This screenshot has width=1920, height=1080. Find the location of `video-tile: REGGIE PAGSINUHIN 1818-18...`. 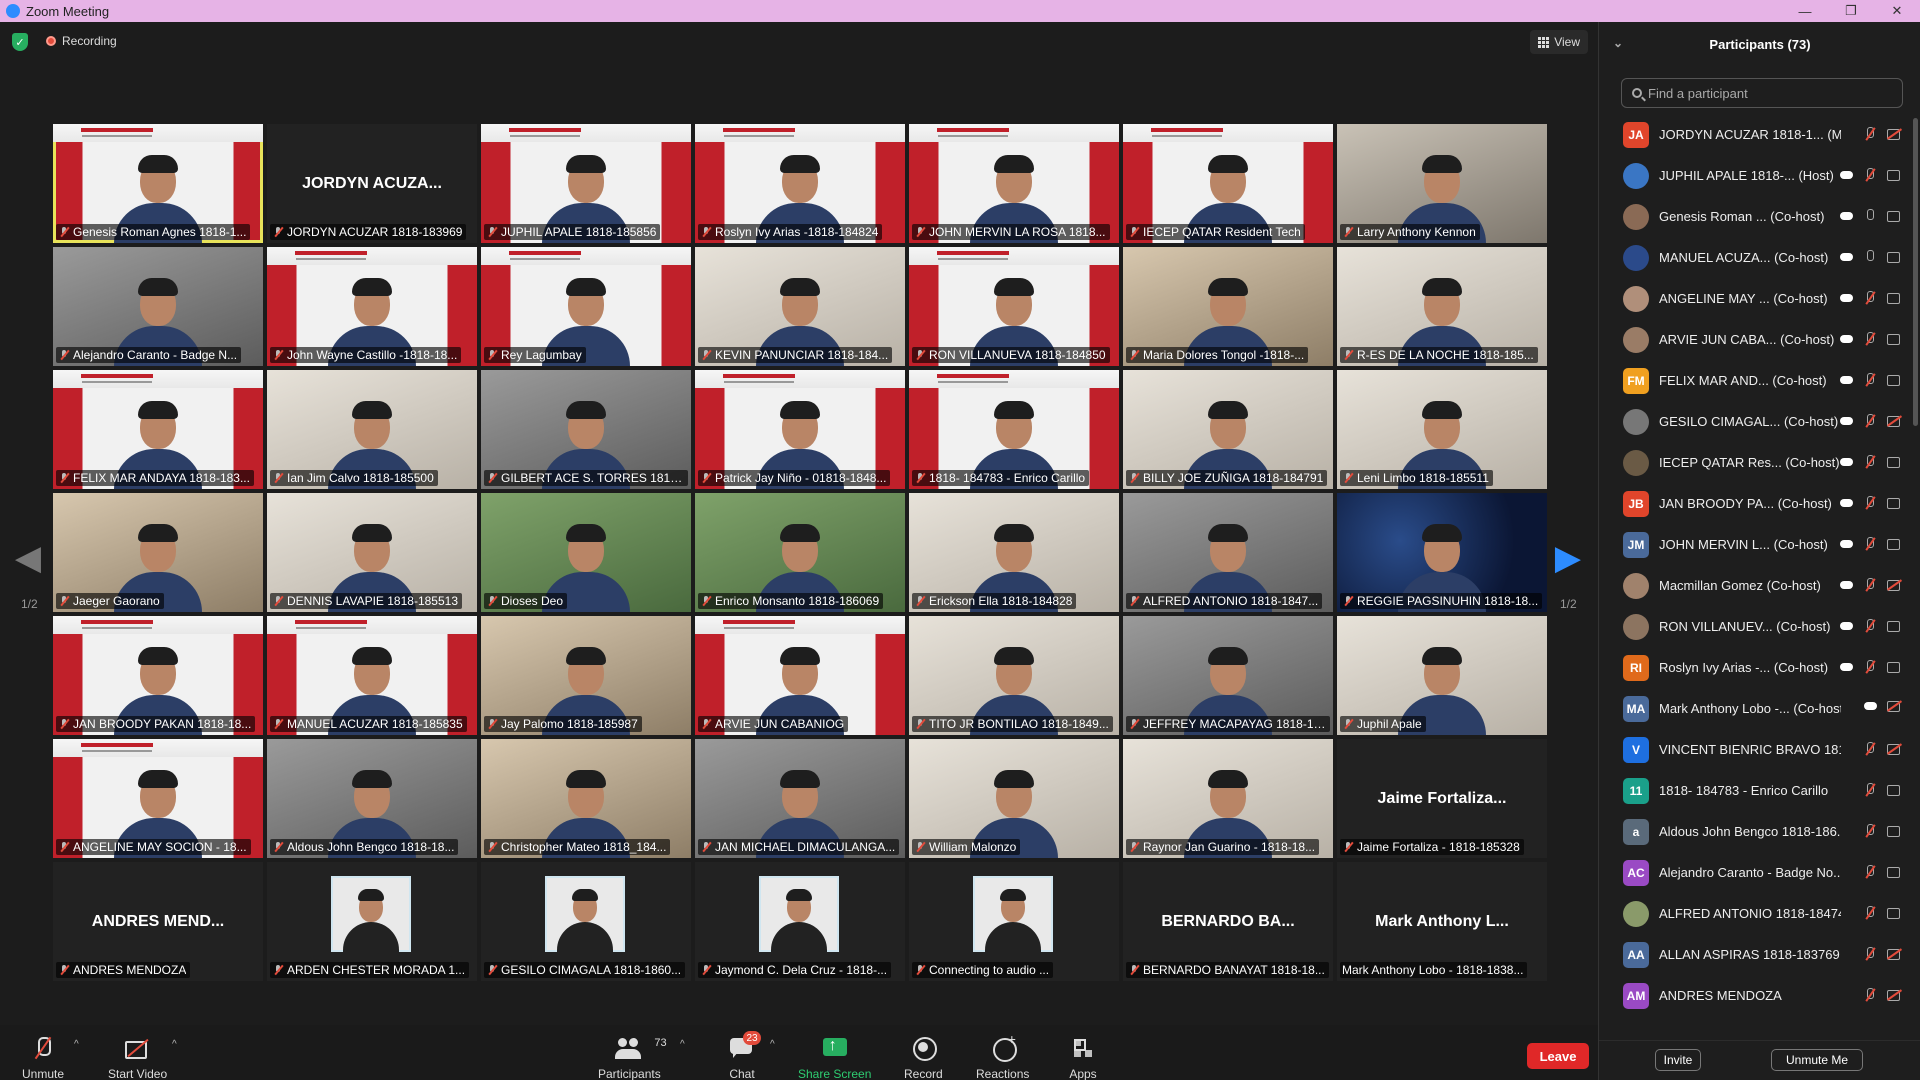

video-tile: REGGIE PAGSINUHIN 1818-18... is located at coordinates (1442, 552).